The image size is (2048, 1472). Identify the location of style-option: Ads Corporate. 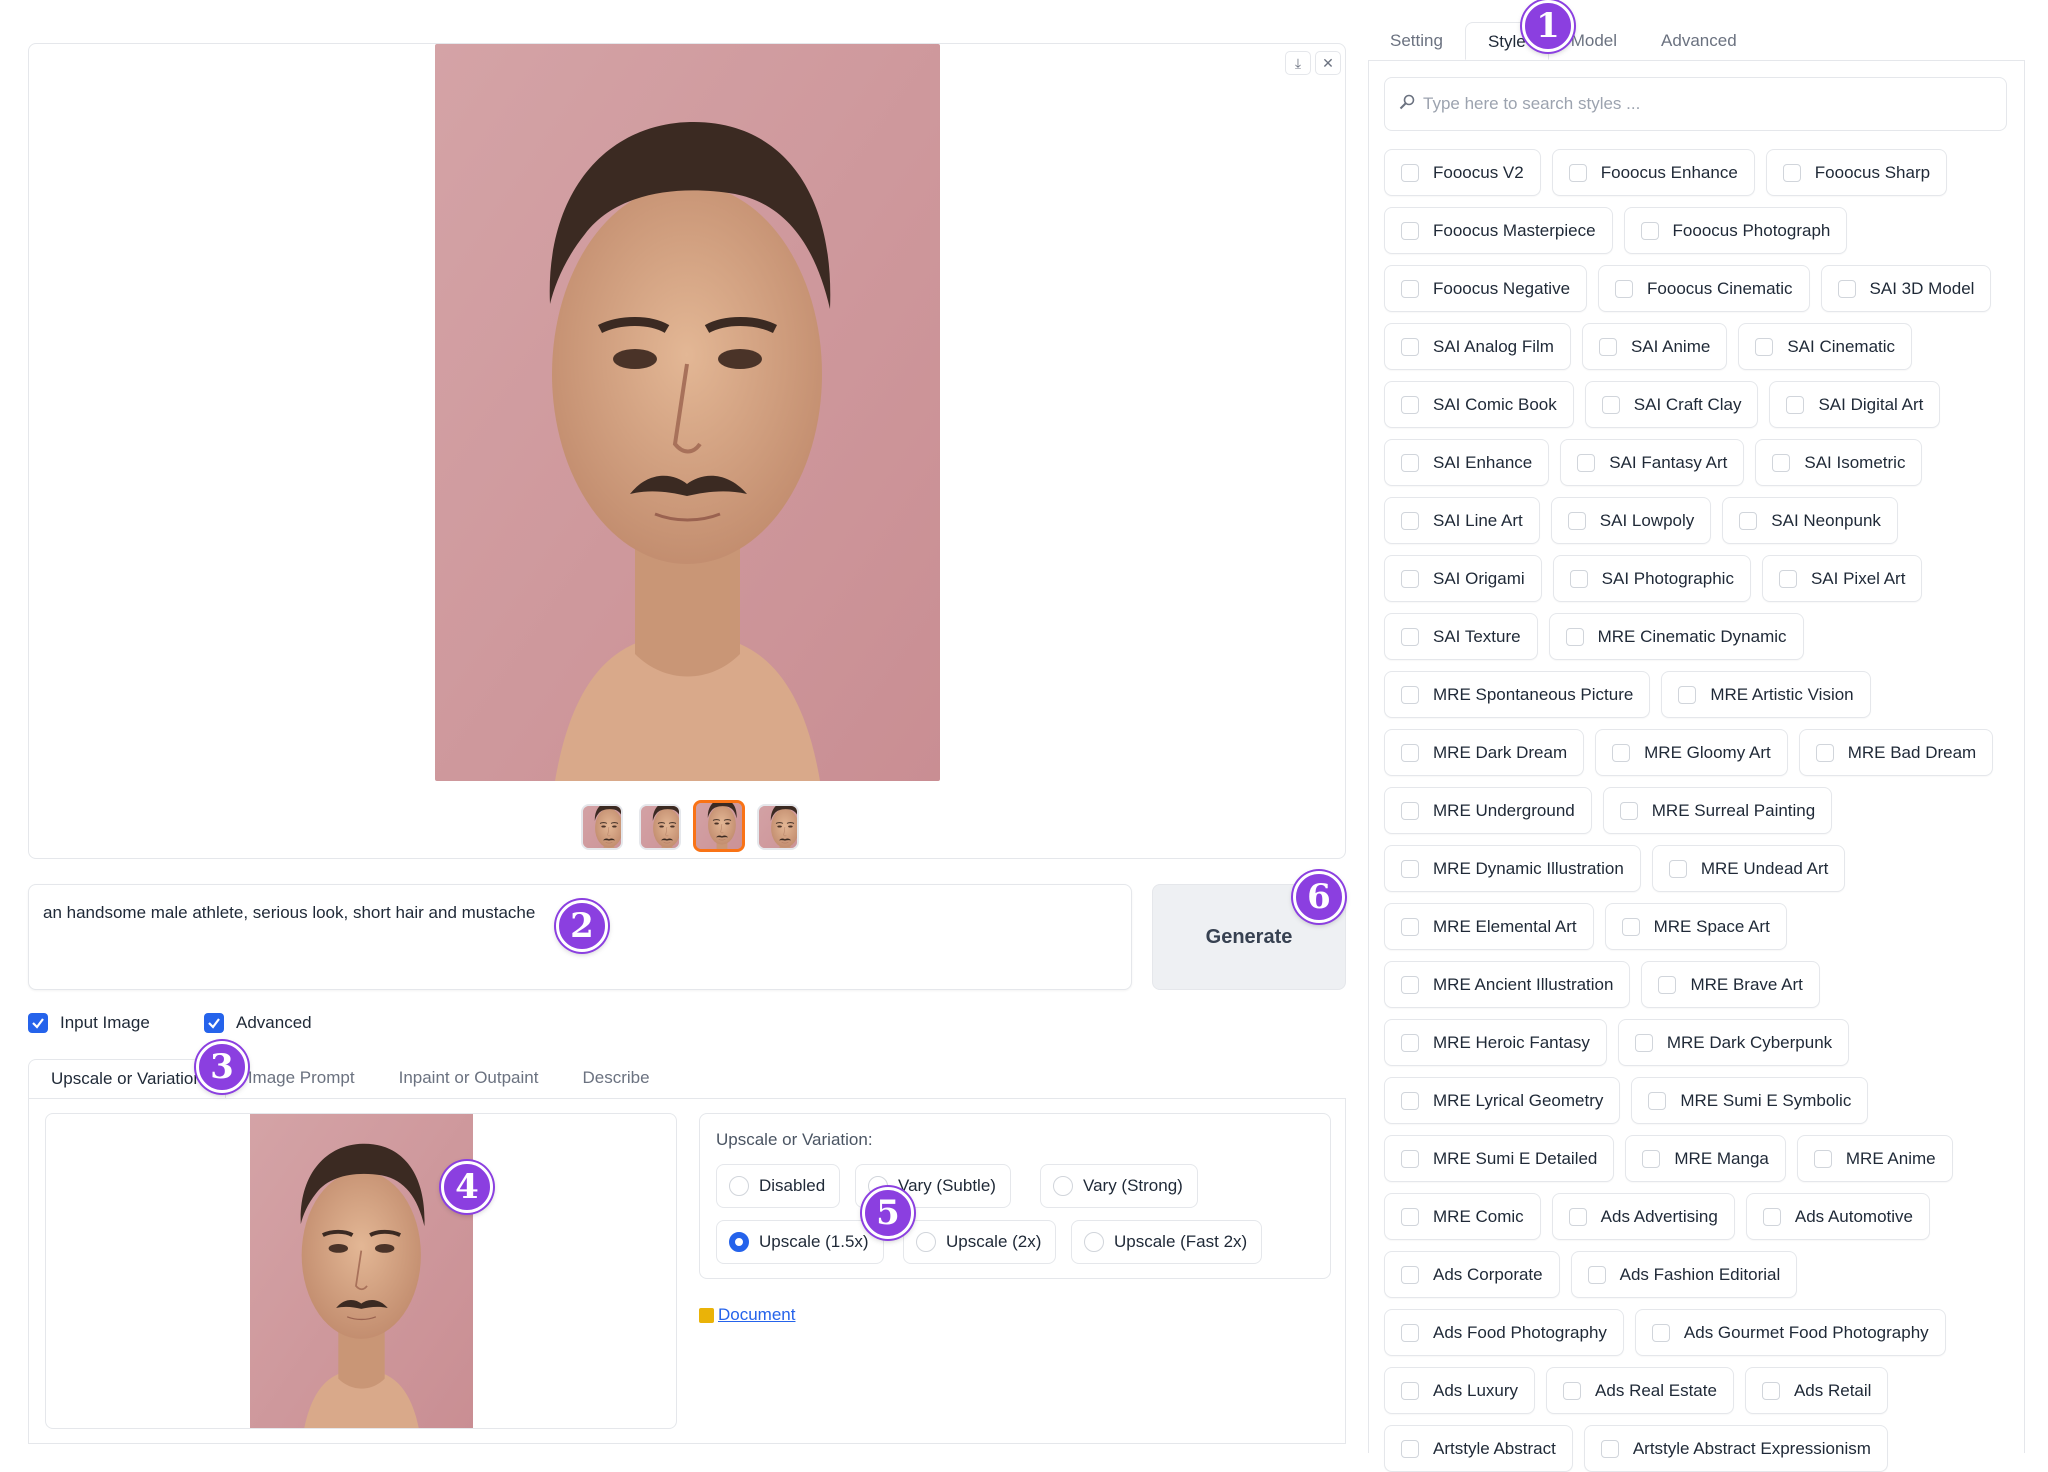
(1472, 1274).